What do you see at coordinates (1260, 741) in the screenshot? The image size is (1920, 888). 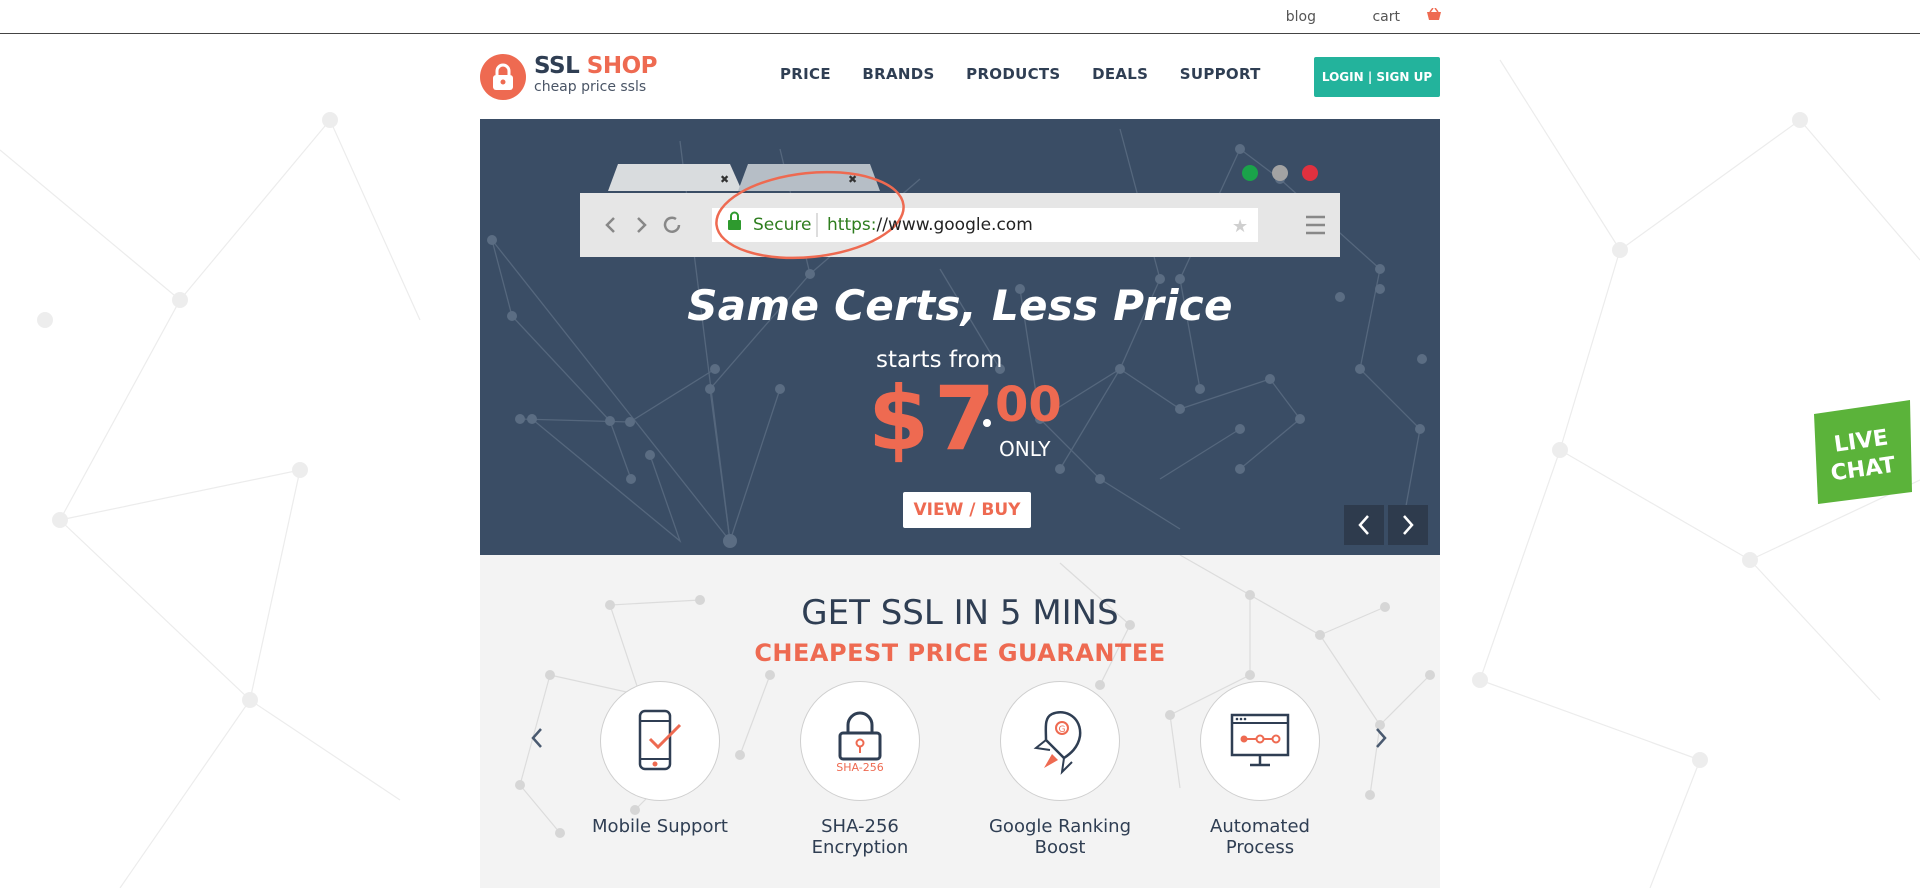 I see `monitor-process-icon` at bounding box center [1260, 741].